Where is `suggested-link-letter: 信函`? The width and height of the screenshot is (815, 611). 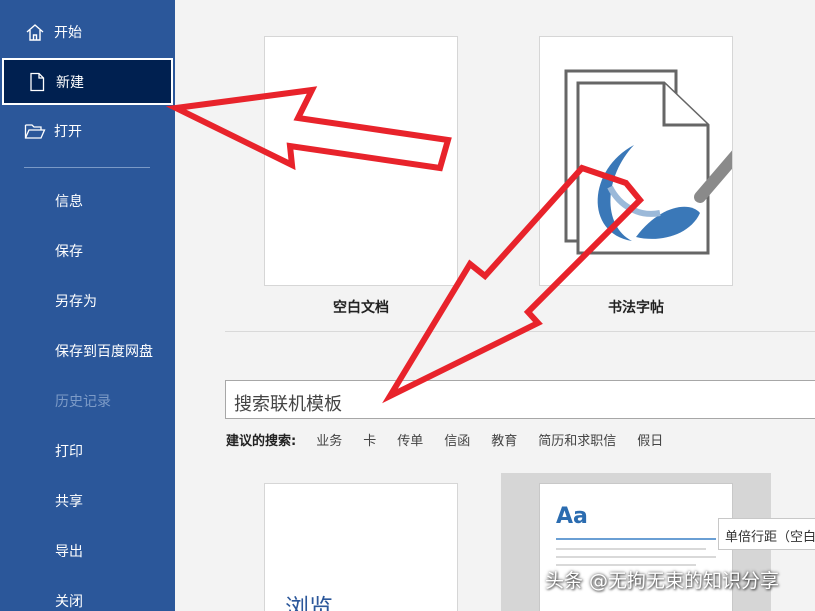 suggested-link-letter: 信函 is located at coordinates (457, 439).